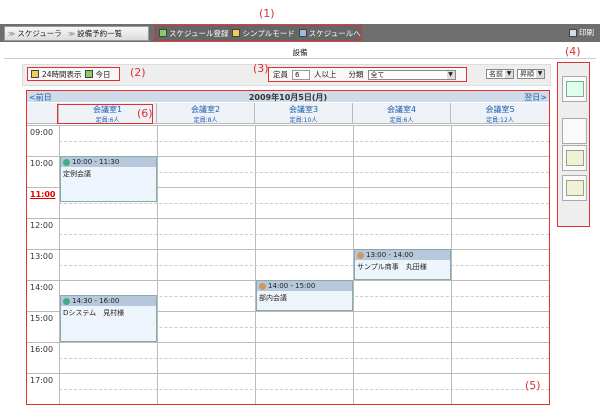 This screenshot has height=420, width=600. What do you see at coordinates (103, 74) in the screenshot?
I see `today-button: 今日` at bounding box center [103, 74].